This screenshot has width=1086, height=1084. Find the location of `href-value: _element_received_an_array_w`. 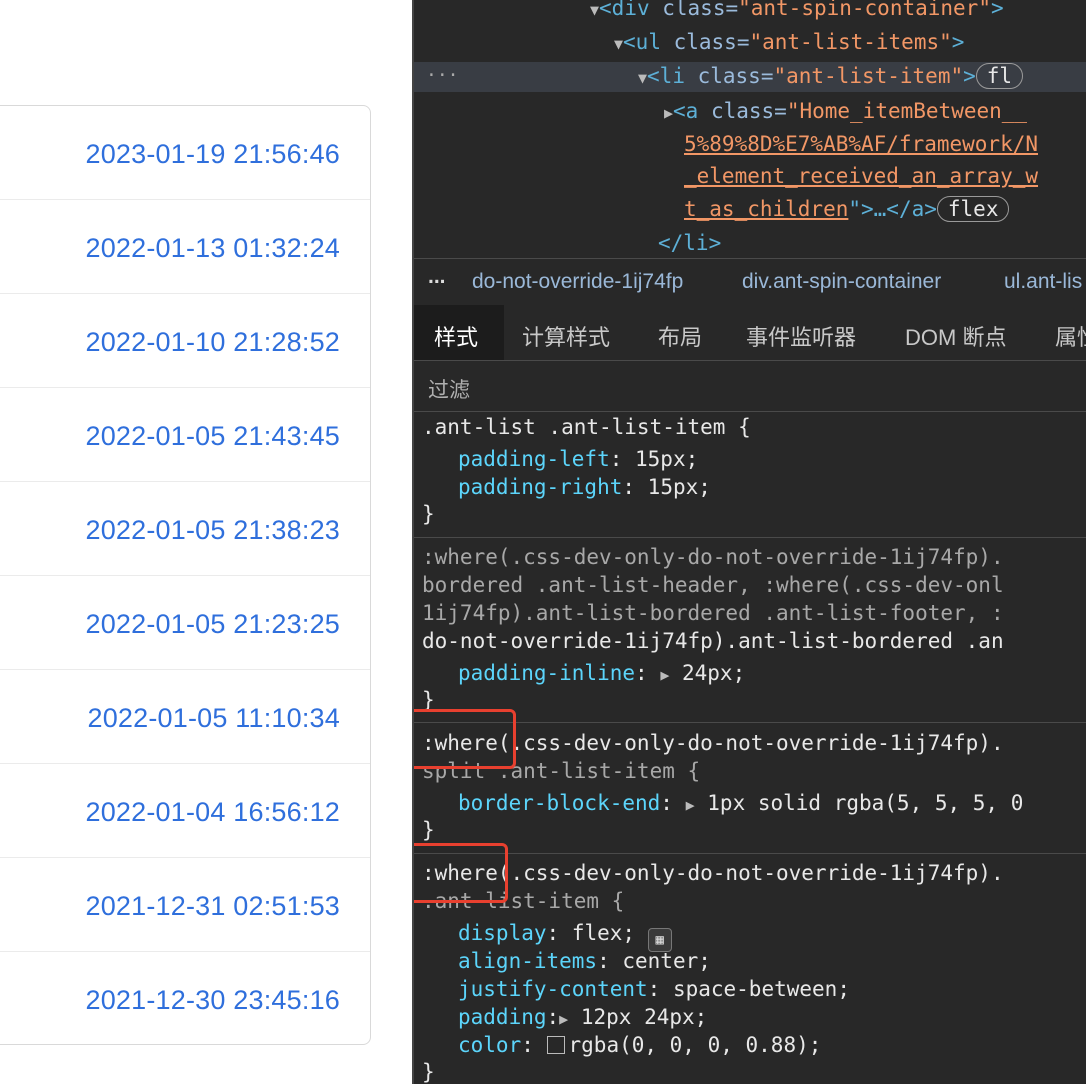

href-value: _element_received_an_array_w is located at coordinates (861, 176).